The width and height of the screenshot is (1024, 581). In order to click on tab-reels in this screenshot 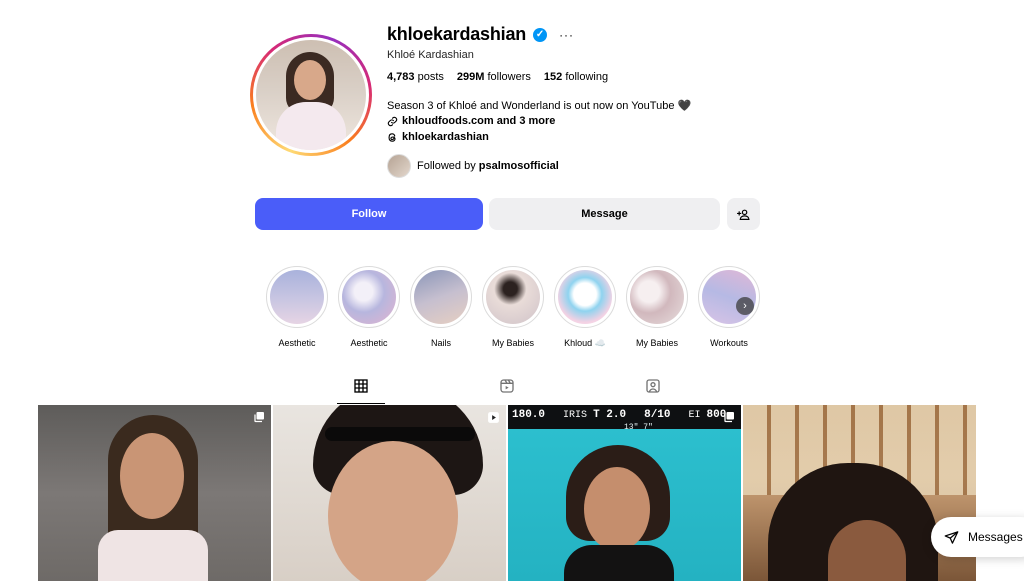, I will do `click(507, 391)`.